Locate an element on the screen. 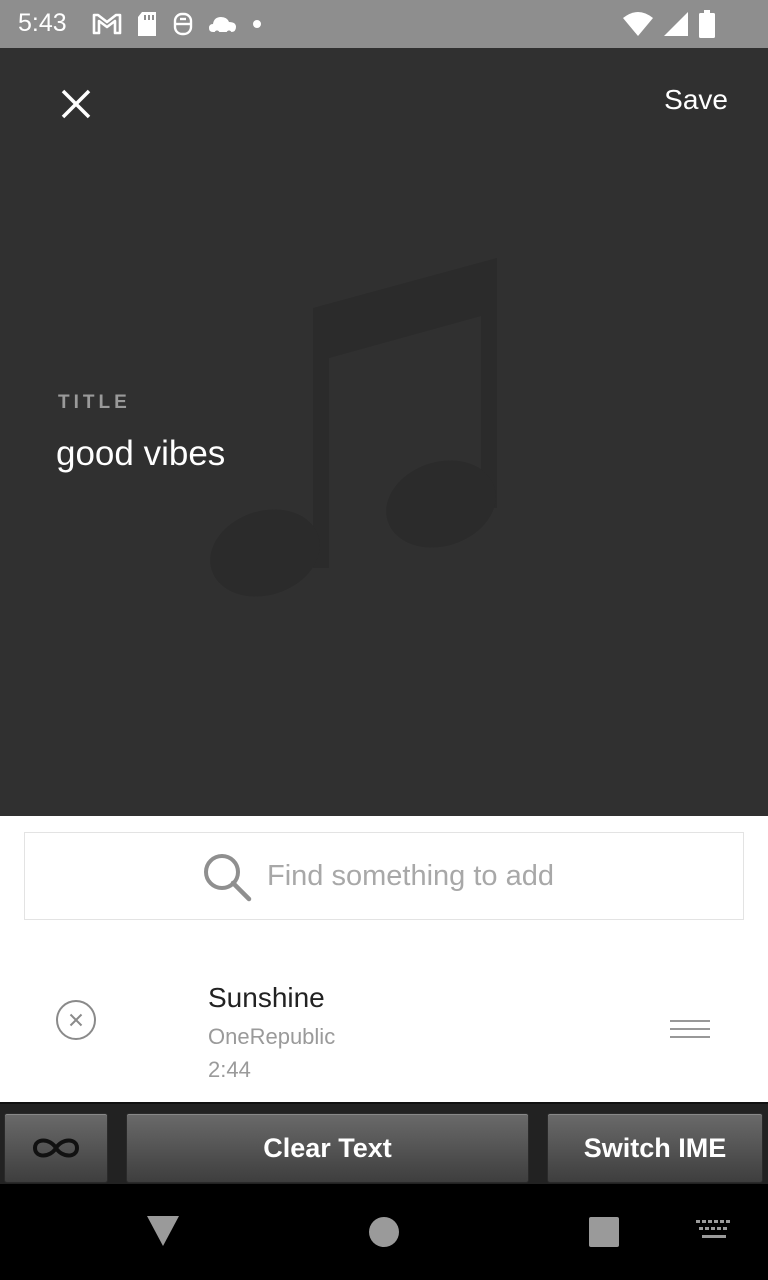 The image size is (768, 1280). close-icon is located at coordinates (76, 104).